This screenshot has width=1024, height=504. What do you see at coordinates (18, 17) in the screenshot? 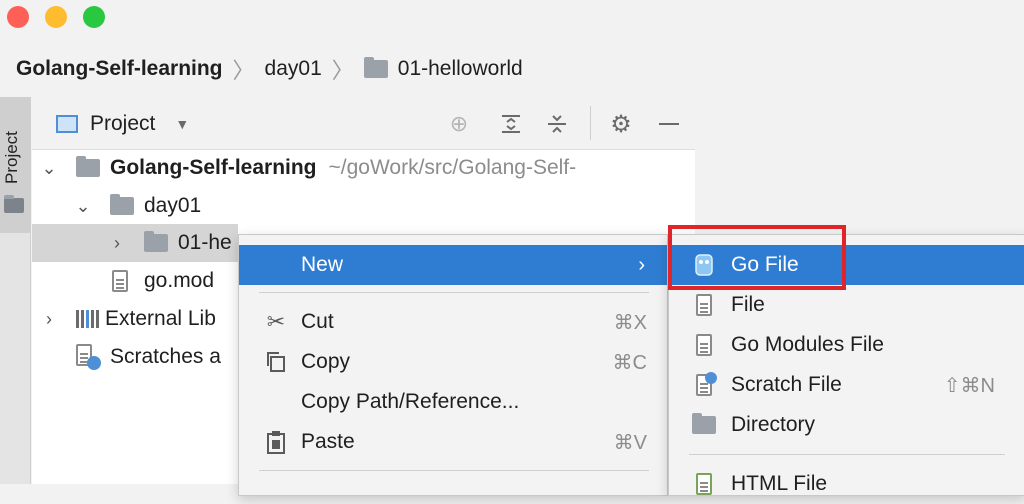
I see `close-window-button` at bounding box center [18, 17].